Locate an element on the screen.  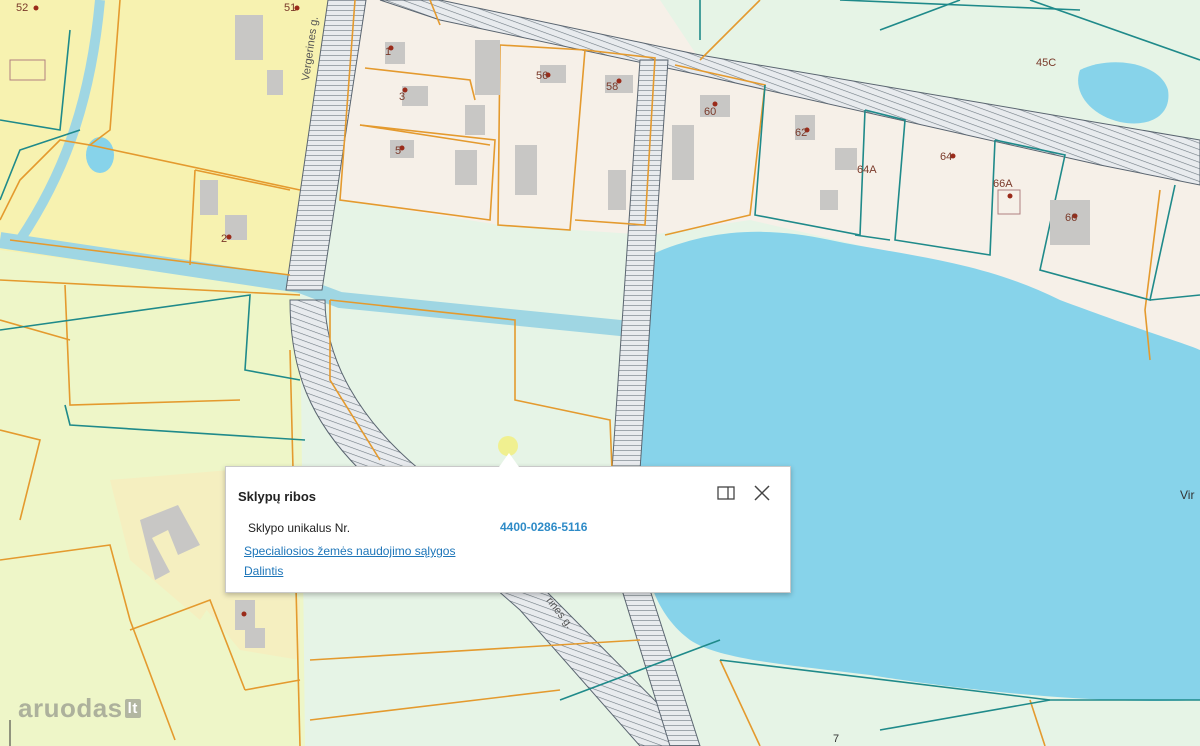
house-number-62: 62 is located at coordinates (801, 133).